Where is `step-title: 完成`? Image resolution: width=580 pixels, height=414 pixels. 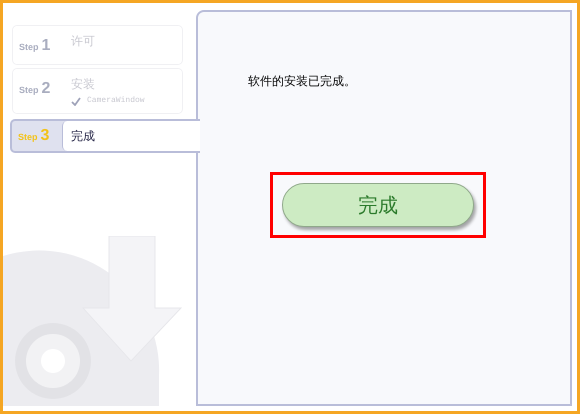
step-title: 完成 is located at coordinates (83, 136).